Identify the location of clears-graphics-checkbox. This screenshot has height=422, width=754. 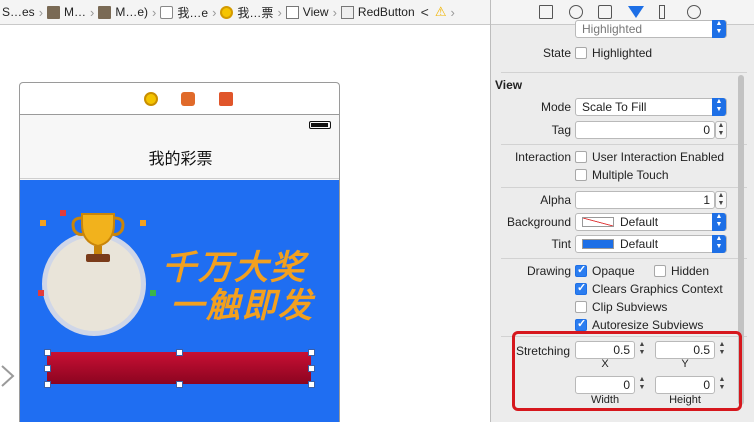
(581, 288).